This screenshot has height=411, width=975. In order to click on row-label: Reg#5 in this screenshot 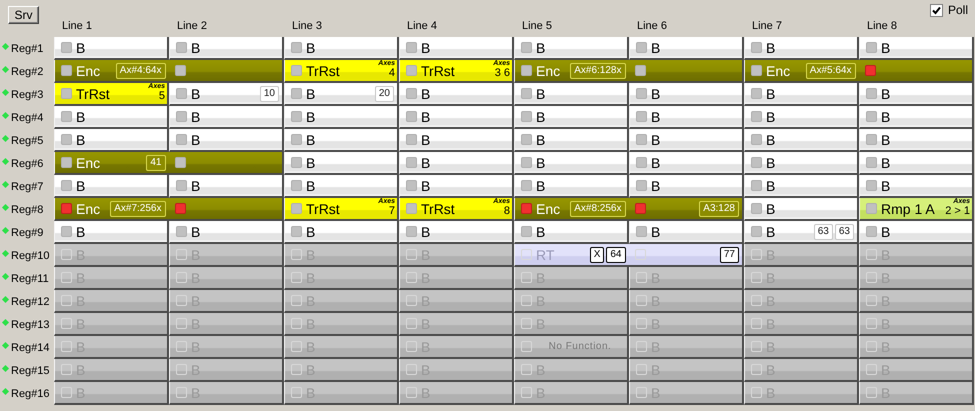, I will do `click(27, 140)`.